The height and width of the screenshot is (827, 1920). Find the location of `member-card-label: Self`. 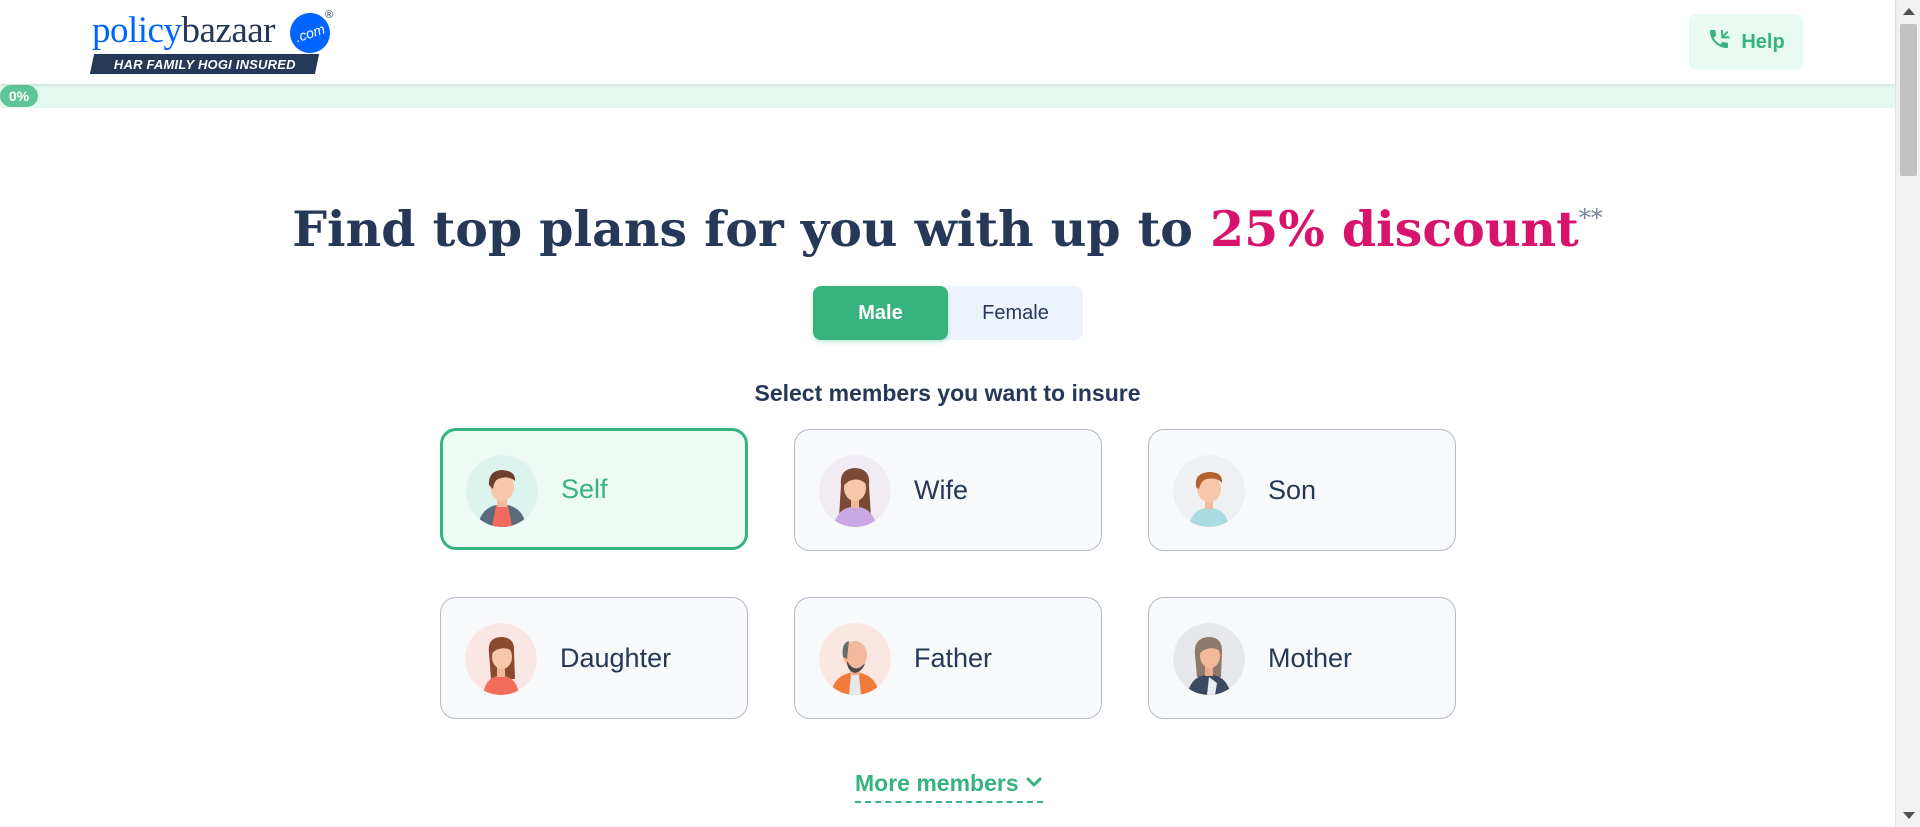

member-card-label: Self is located at coordinates (584, 488).